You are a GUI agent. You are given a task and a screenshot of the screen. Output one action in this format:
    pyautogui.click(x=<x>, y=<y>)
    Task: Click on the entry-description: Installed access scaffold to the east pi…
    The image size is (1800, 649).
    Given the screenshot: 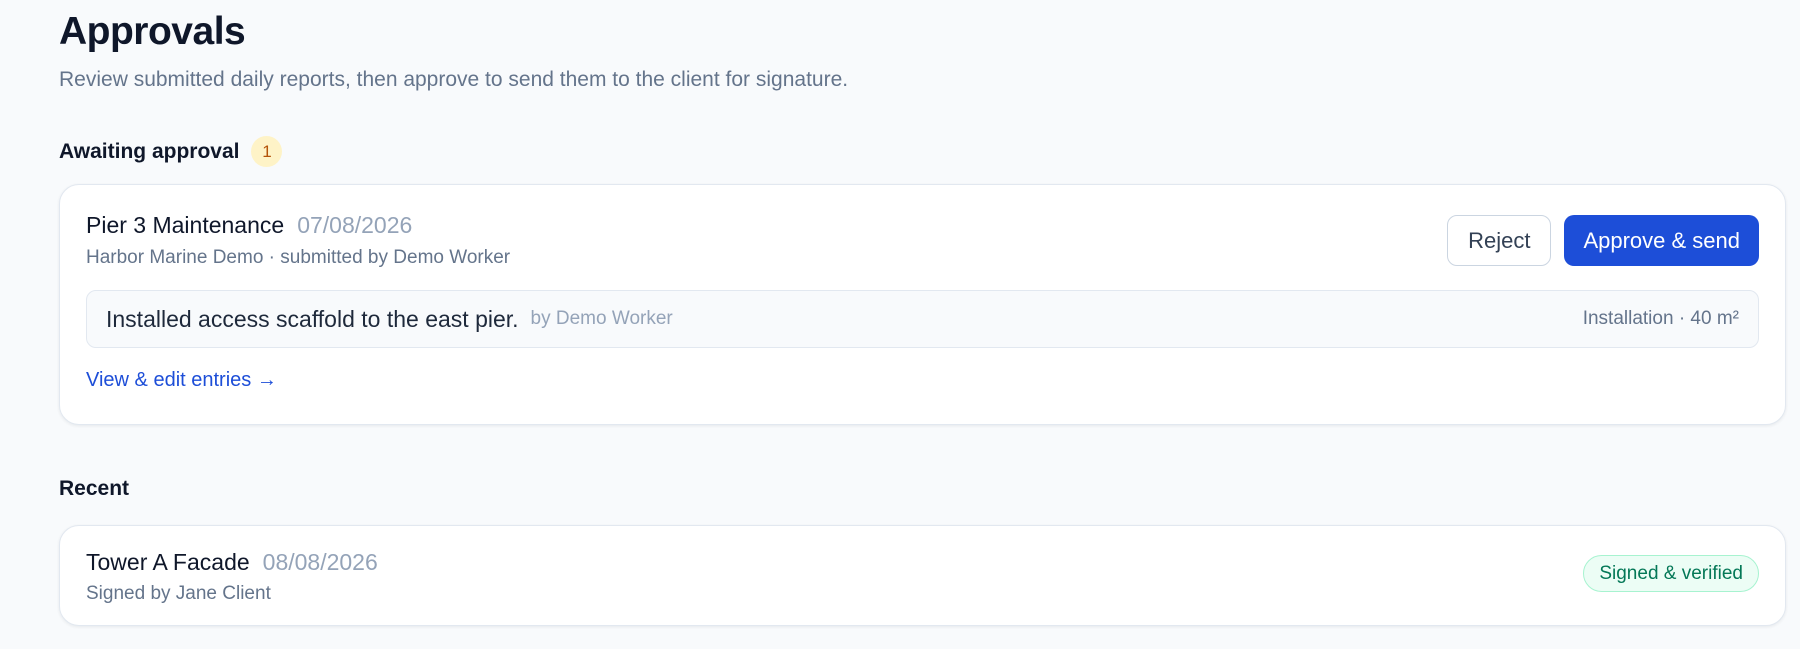 What is the action you would take?
    pyautogui.click(x=312, y=318)
    